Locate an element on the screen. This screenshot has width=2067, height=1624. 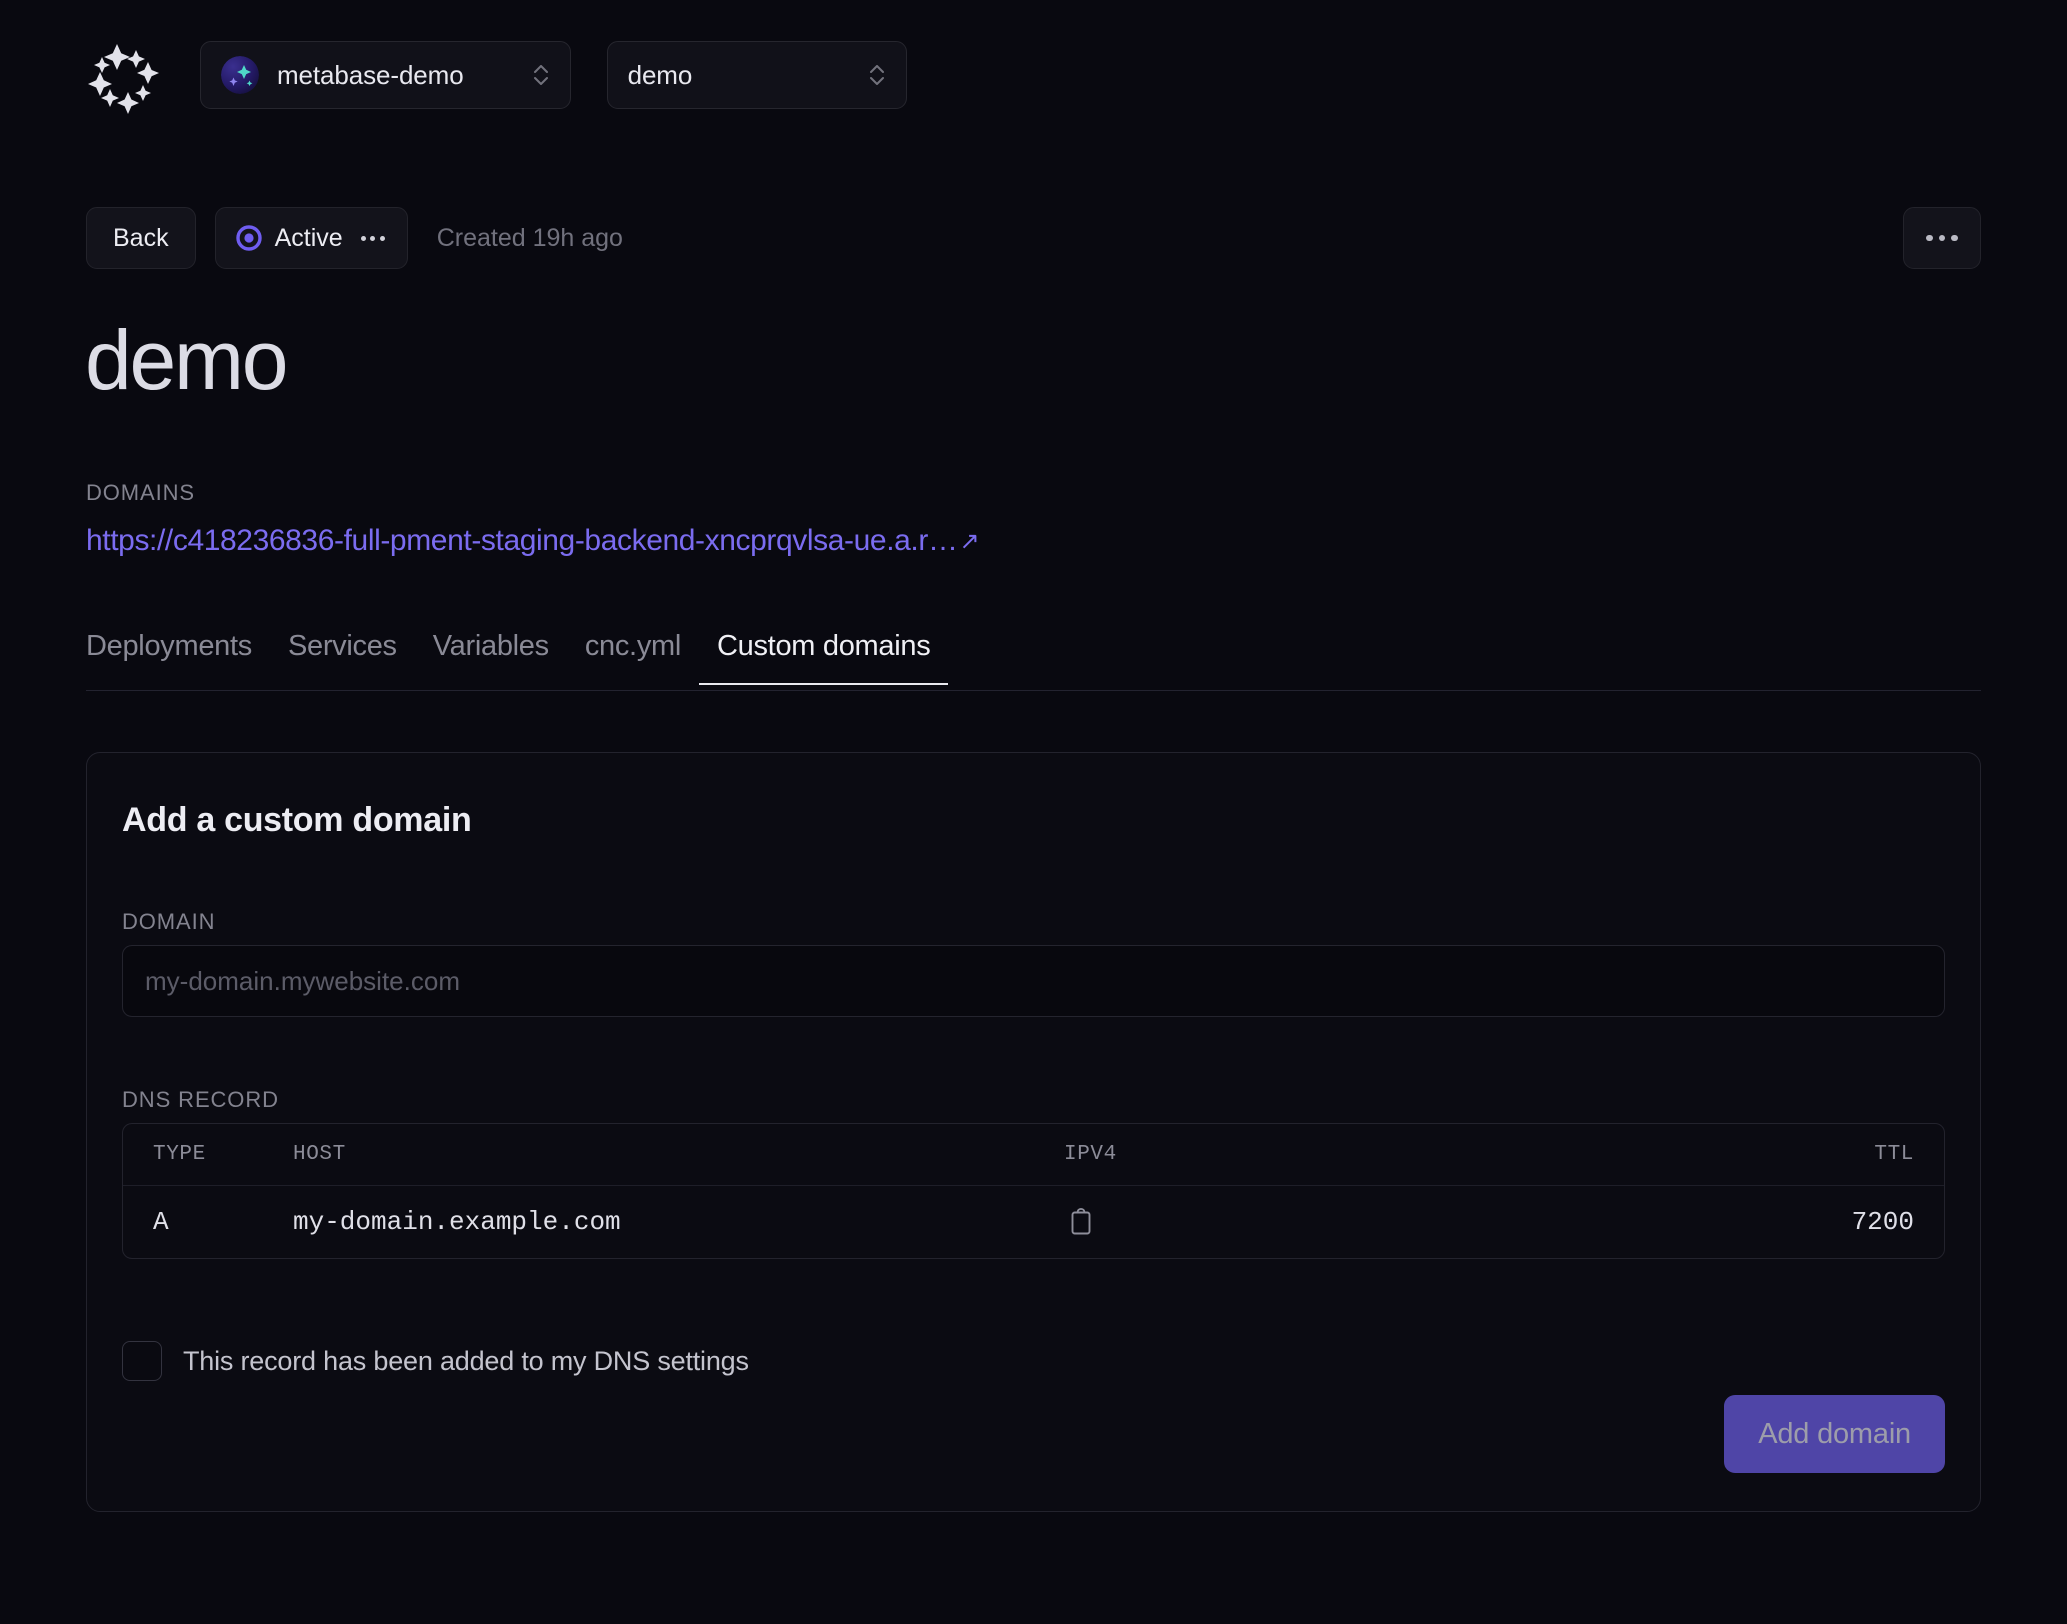
table-header-row: TYPE HOST IPV4 TTL is located at coordinates (1033, 1155).